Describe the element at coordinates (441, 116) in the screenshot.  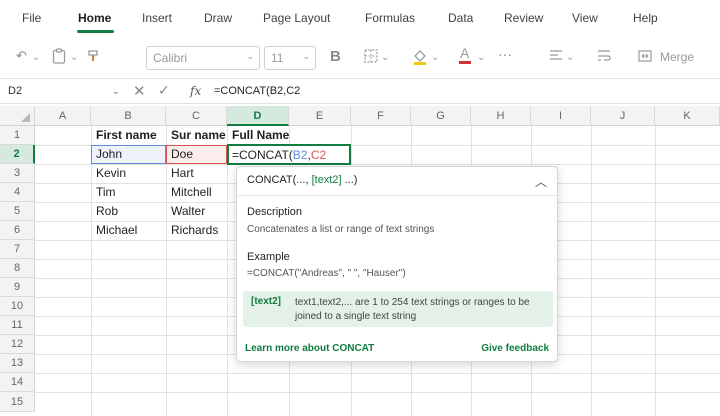
I see `column-header-g: G` at that location.